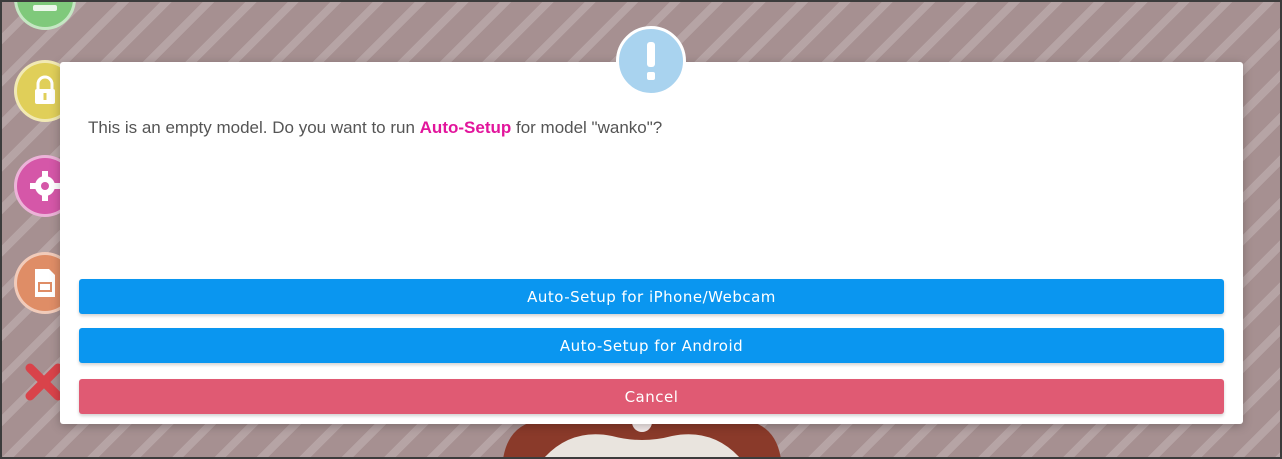 The width and height of the screenshot is (1282, 459). I want to click on alert-badge, so click(651, 61).